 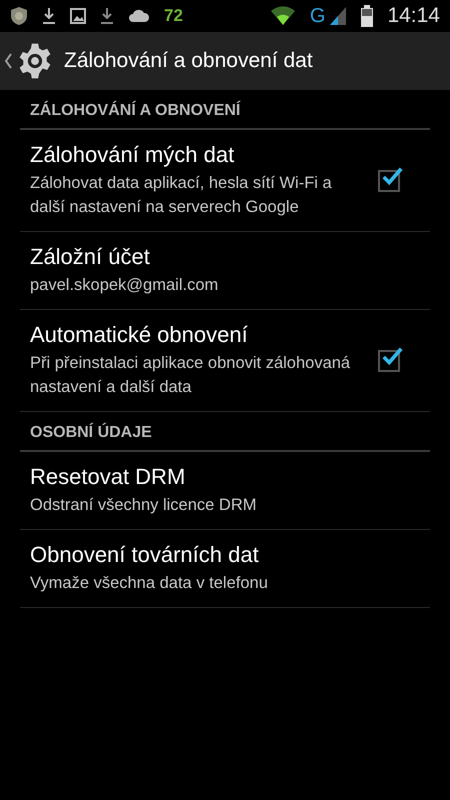 I want to click on setting-summary: Vymaže všechna data v telefonu, so click(x=149, y=583).